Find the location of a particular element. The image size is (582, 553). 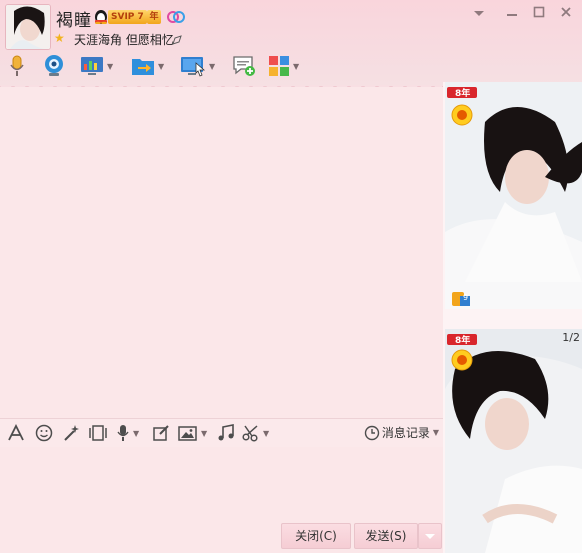

shake-icon is located at coordinates (98, 433).